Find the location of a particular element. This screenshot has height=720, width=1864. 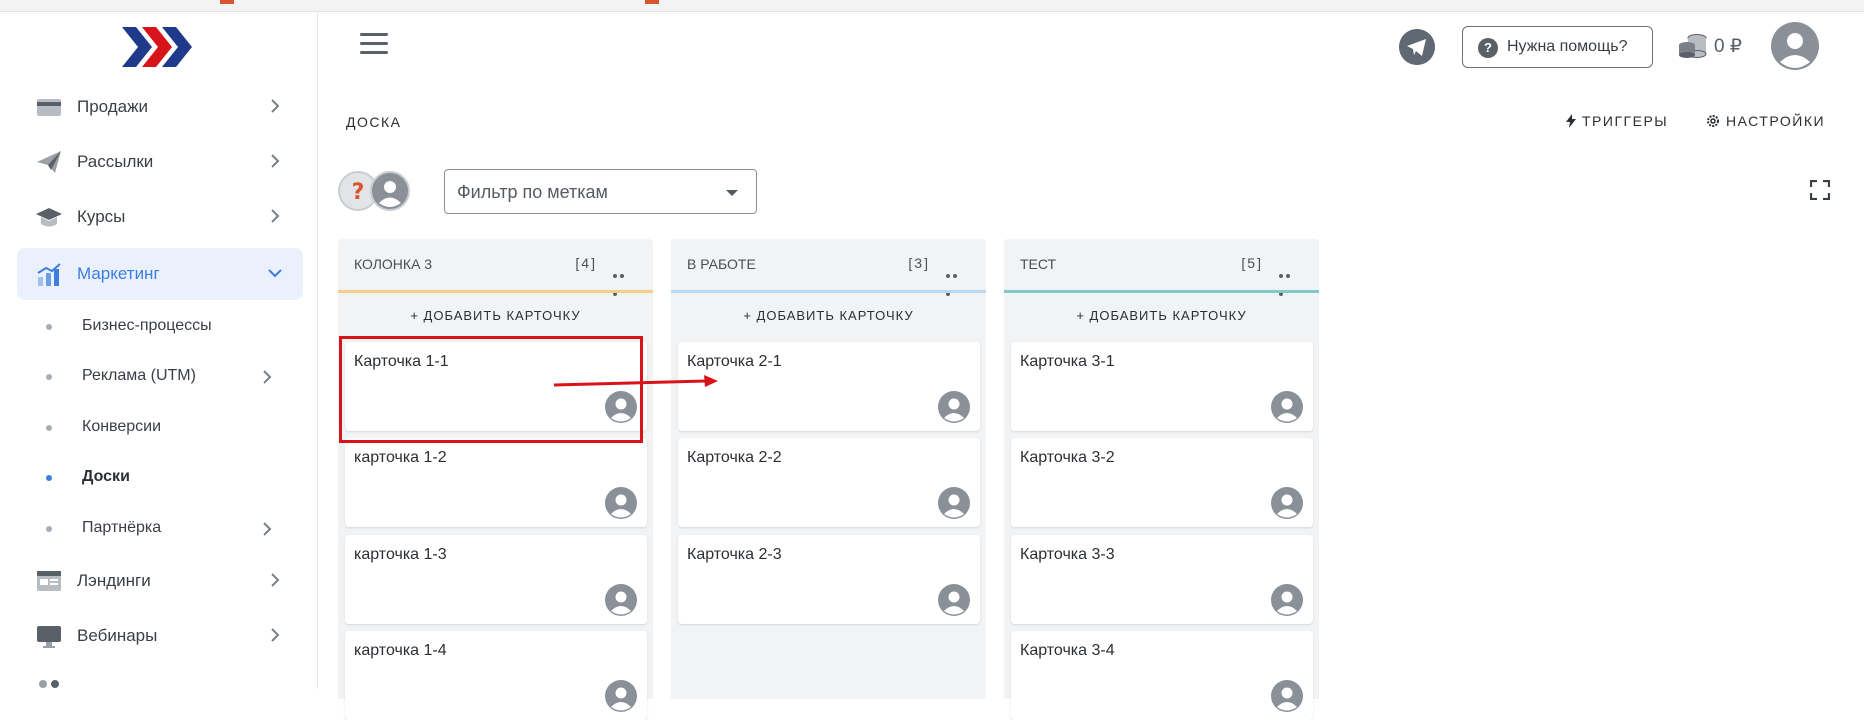

column-color-line is located at coordinates (1161, 291).